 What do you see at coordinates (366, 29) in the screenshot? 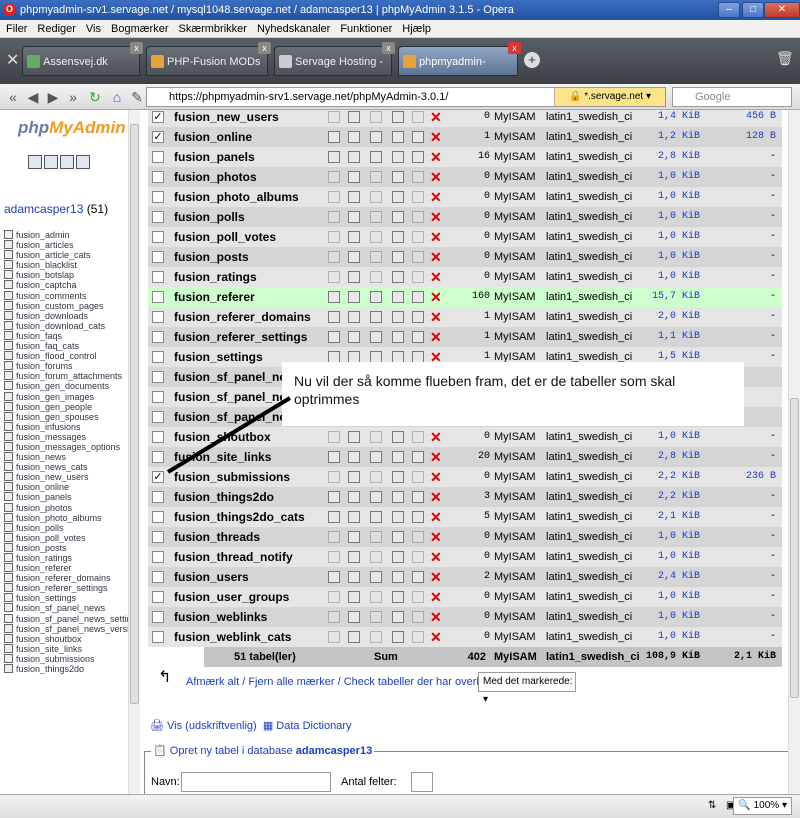
I see `menu-item: Funktioner` at bounding box center [366, 29].